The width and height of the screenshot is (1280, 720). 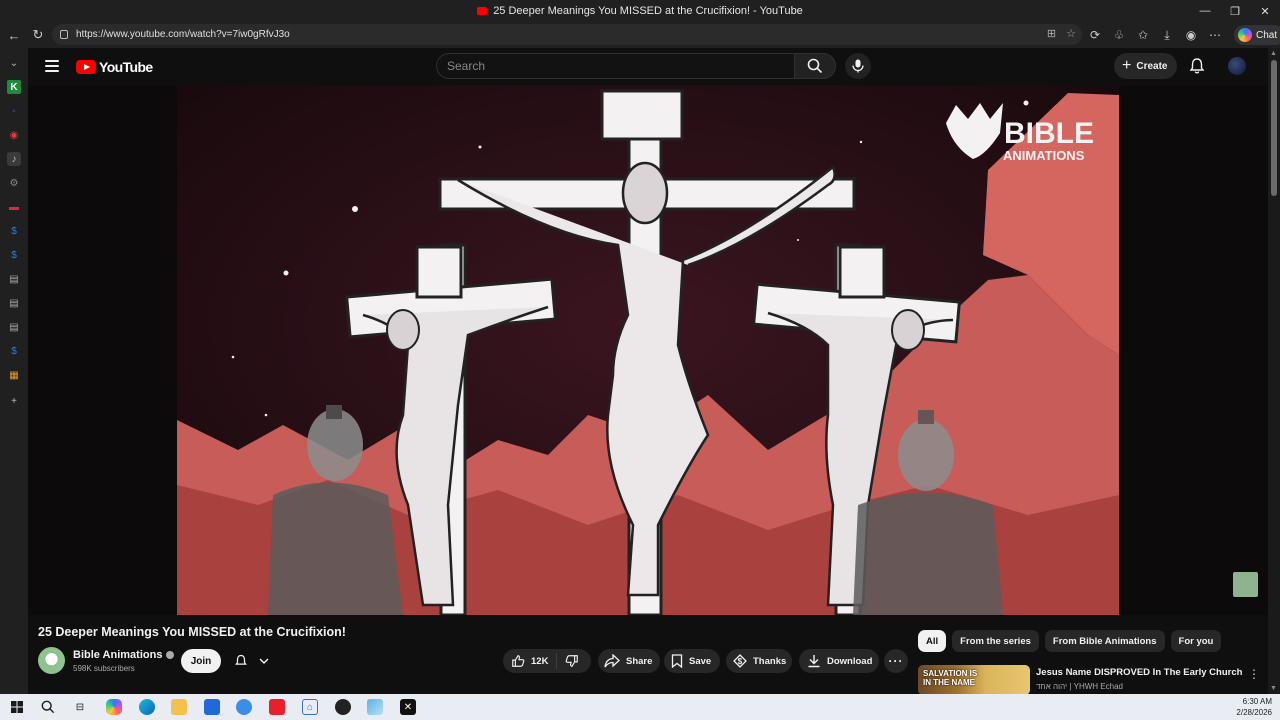 I want to click on search-icon, so click(x=815, y=66).